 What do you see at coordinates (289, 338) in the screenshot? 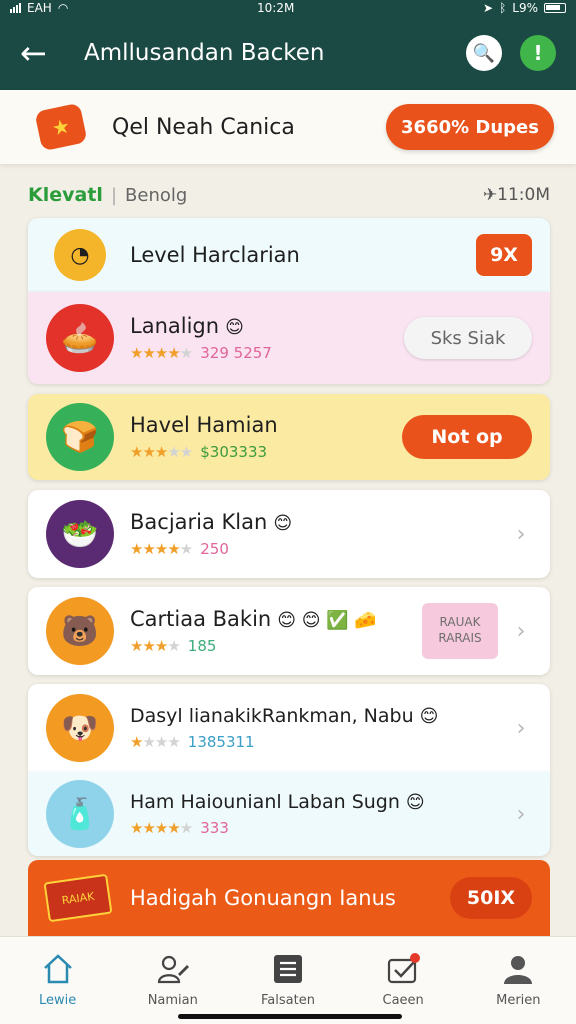
I see `list-item: 🥧 Lanalign 😊 ★★★★★ 329 5257 Sks Siak` at bounding box center [289, 338].